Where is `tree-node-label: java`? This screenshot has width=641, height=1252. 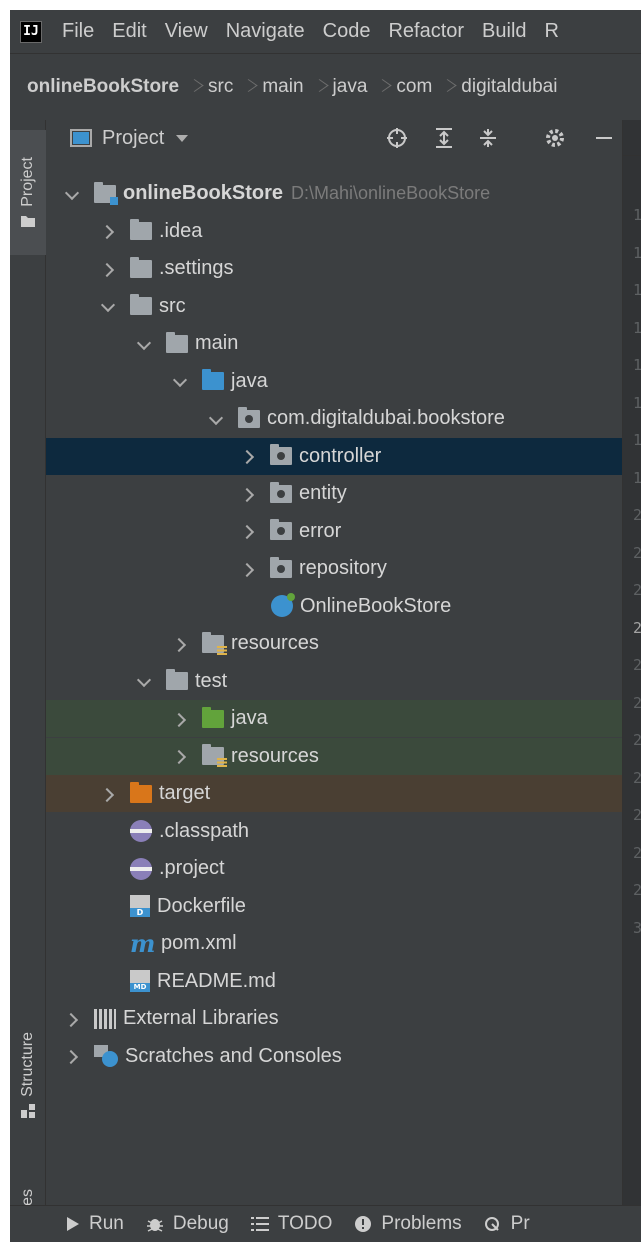
tree-node-label: java is located at coordinates (249, 718).